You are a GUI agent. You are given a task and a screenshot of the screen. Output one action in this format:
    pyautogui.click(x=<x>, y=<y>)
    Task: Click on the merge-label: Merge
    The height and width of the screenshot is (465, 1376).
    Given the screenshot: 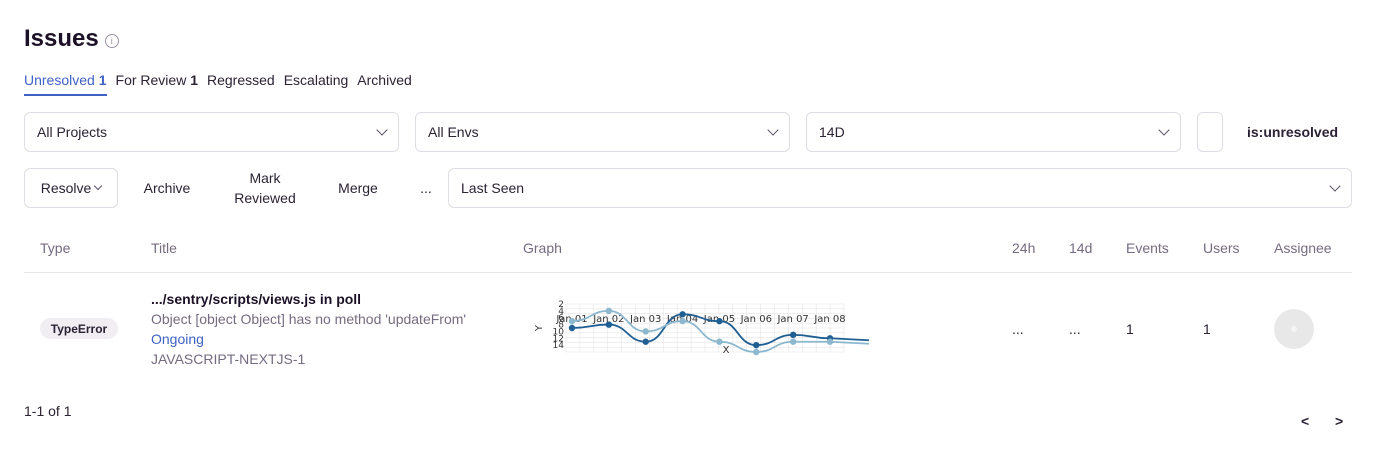 What is the action you would take?
    pyautogui.click(x=358, y=188)
    